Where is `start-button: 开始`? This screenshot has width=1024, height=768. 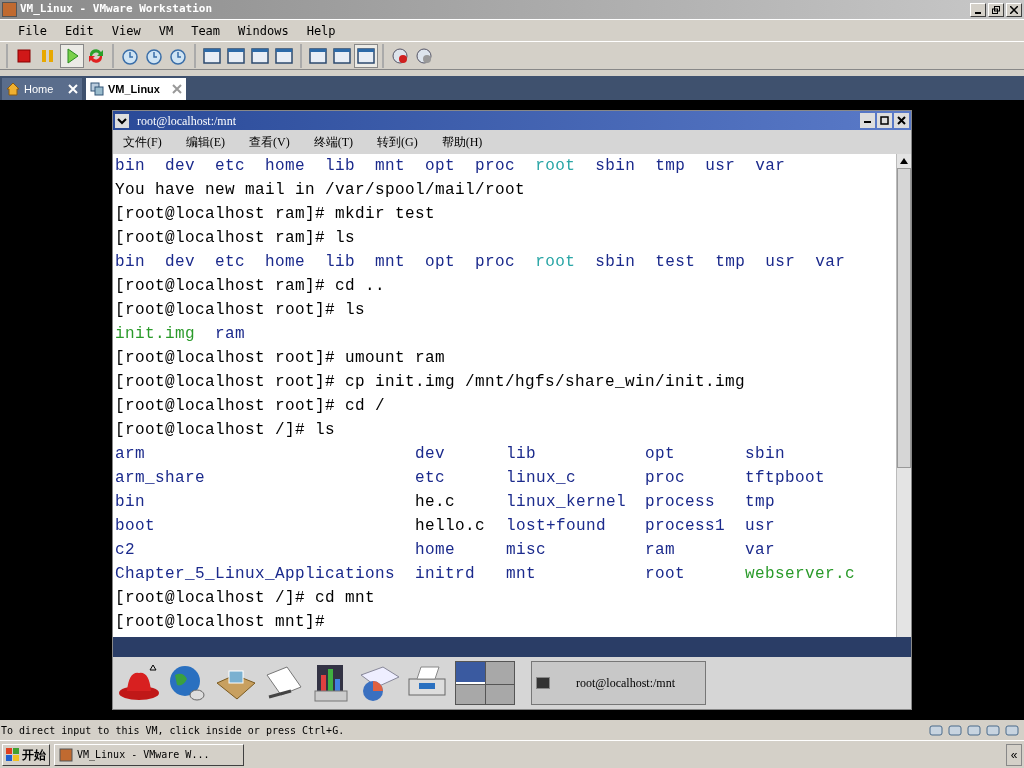 start-button: 开始 is located at coordinates (26, 754).